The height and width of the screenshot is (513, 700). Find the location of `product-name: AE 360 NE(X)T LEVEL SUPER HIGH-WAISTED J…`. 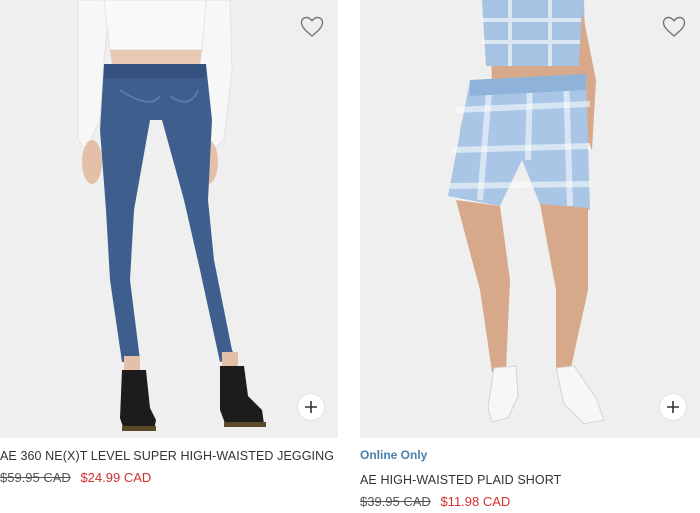

product-name: AE 360 NE(X)T LEVEL SUPER HIGH-WAISTED J… is located at coordinates (169, 456).